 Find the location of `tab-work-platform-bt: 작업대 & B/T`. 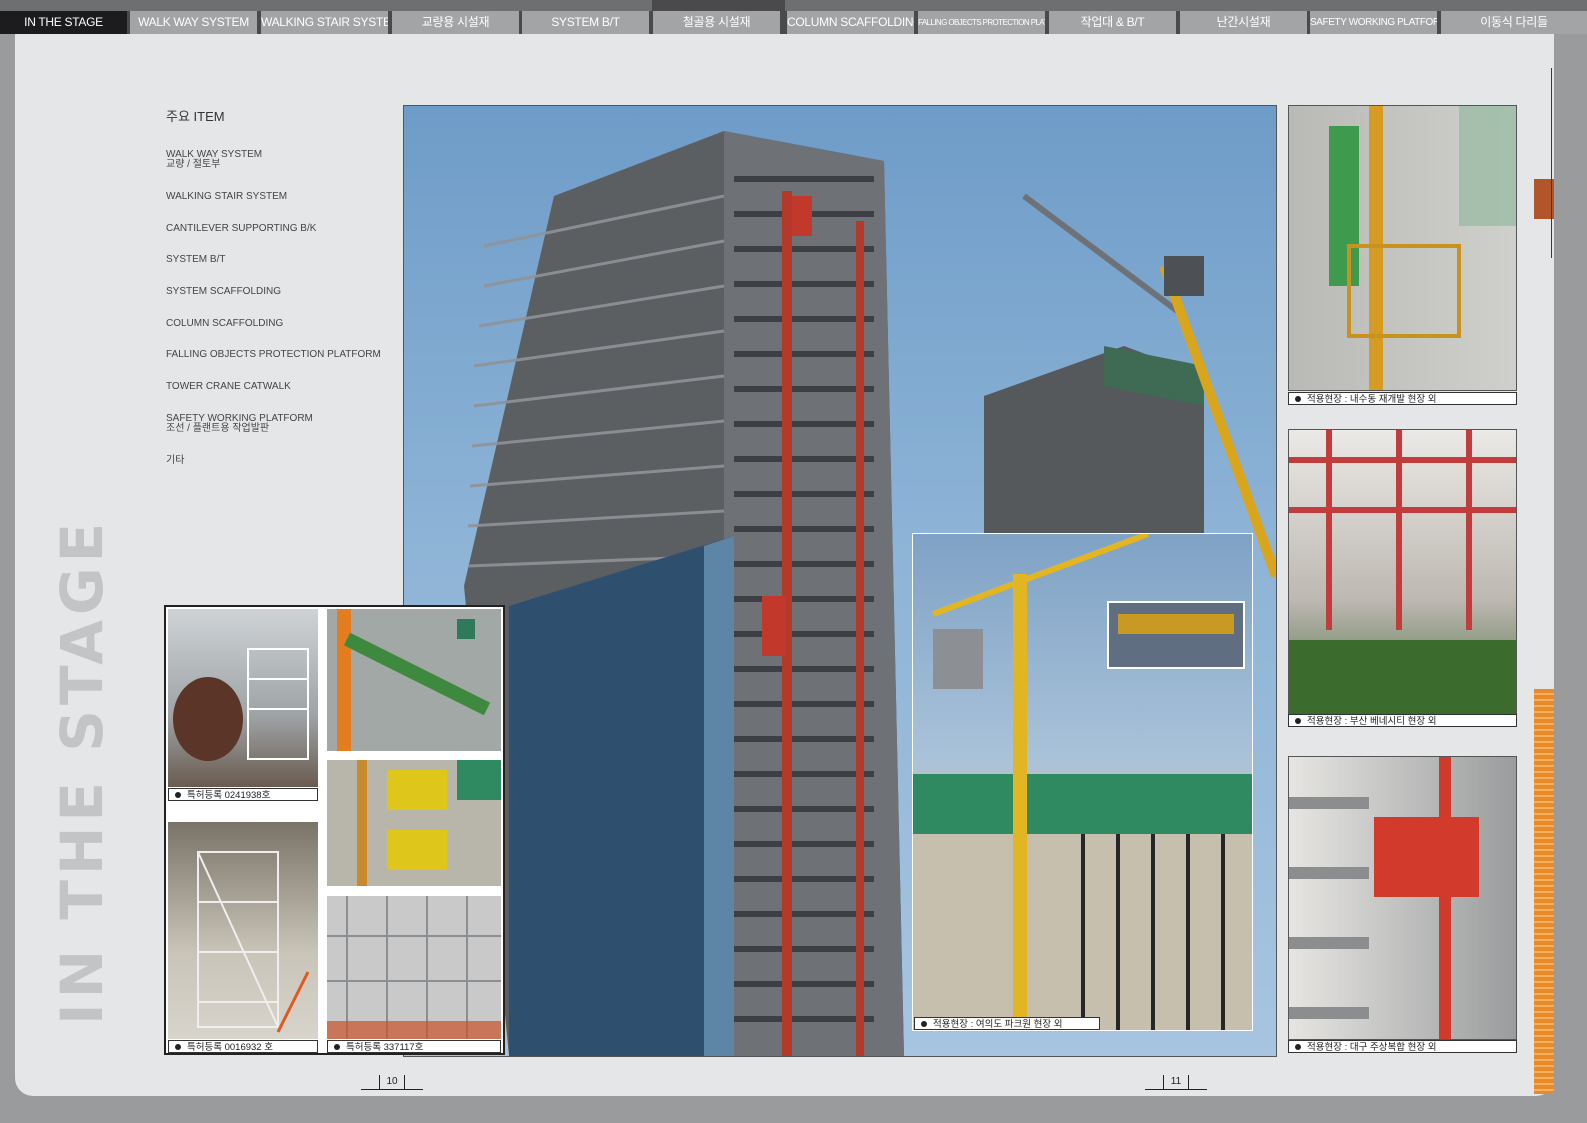

tab-work-platform-bt: 작업대 & B/T is located at coordinates (1112, 22).